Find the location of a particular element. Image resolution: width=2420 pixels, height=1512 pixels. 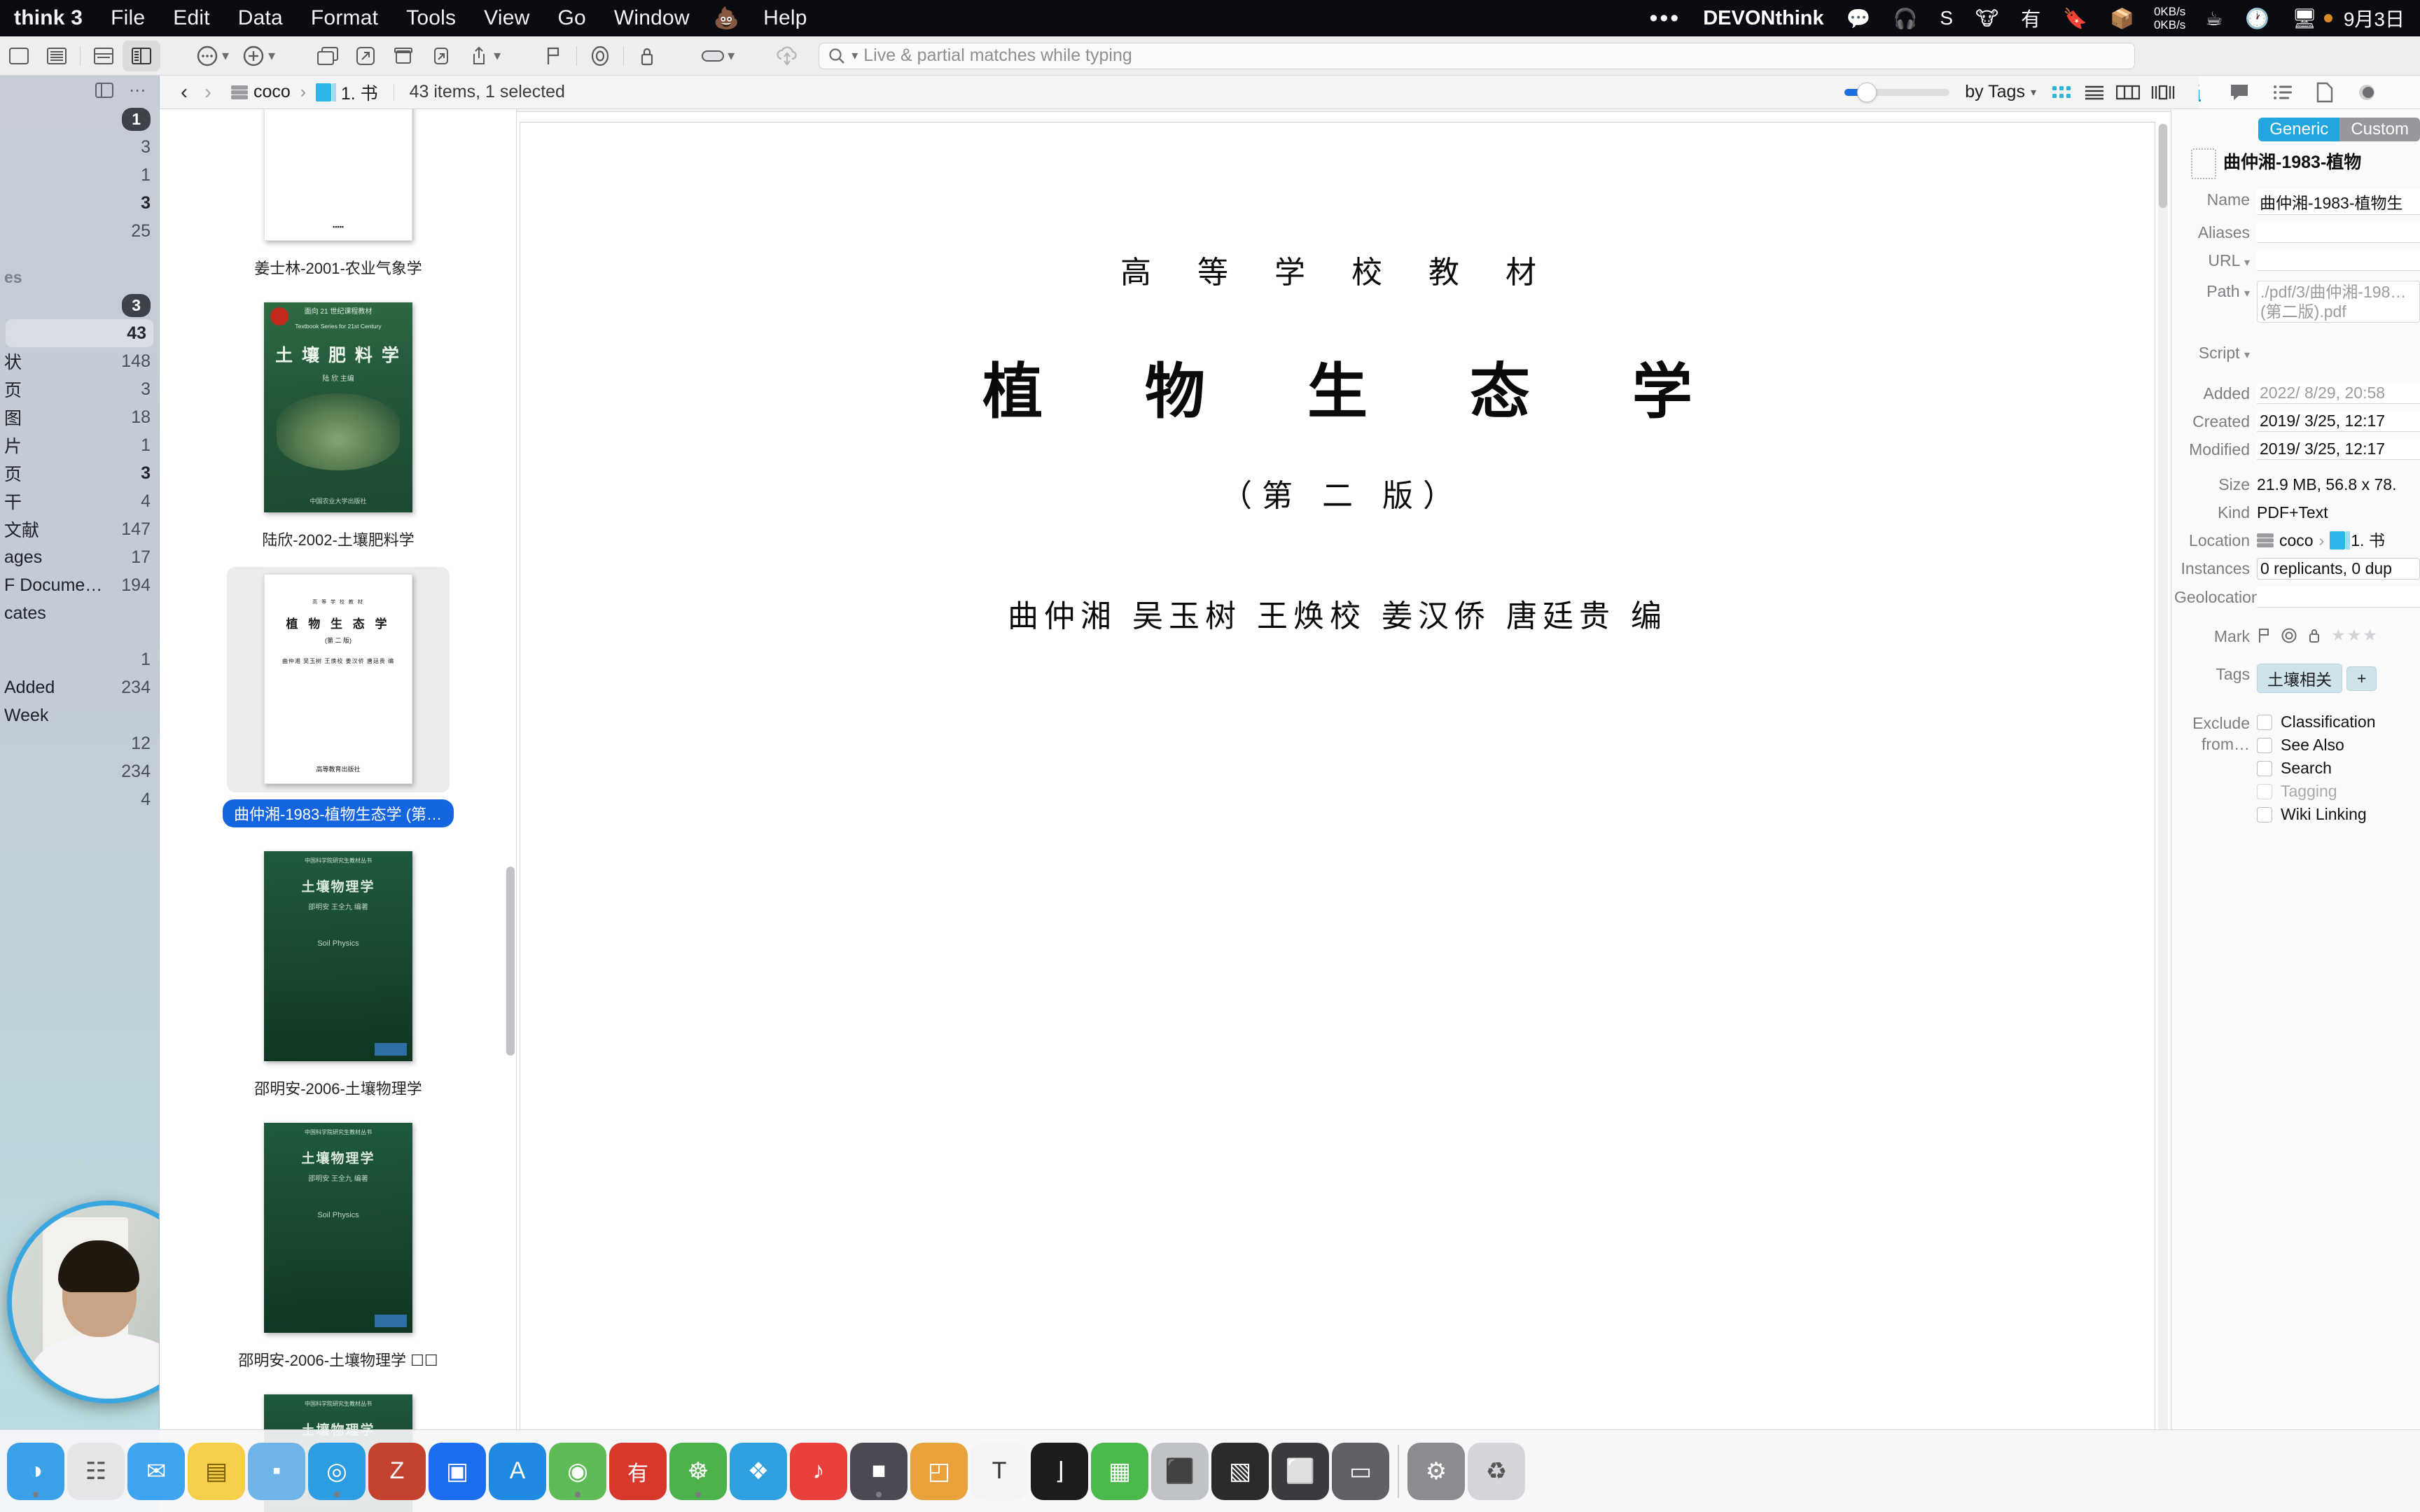

sort-dropdown: by Tags ▾ is located at coordinates (2000, 92).